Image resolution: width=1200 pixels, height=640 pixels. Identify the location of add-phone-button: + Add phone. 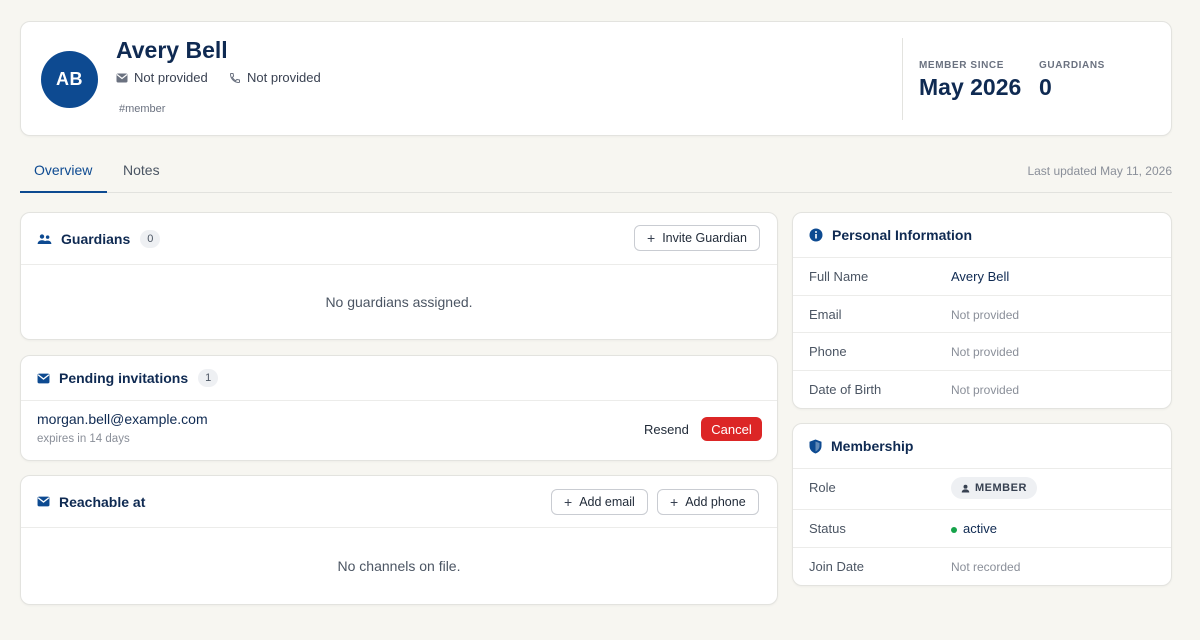
(708, 502).